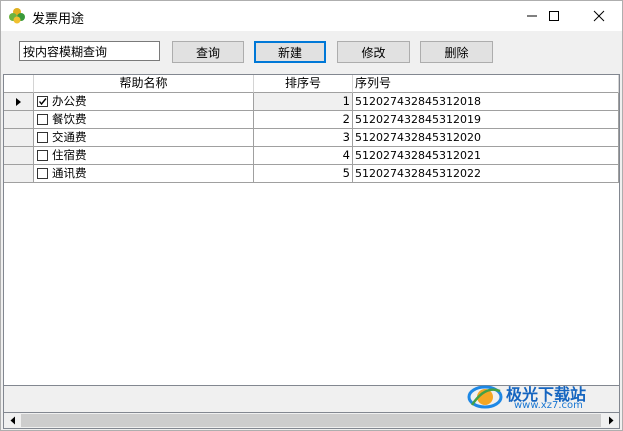  What do you see at coordinates (144, 102) in the screenshot?
I see `name-cell: 办公费` at bounding box center [144, 102].